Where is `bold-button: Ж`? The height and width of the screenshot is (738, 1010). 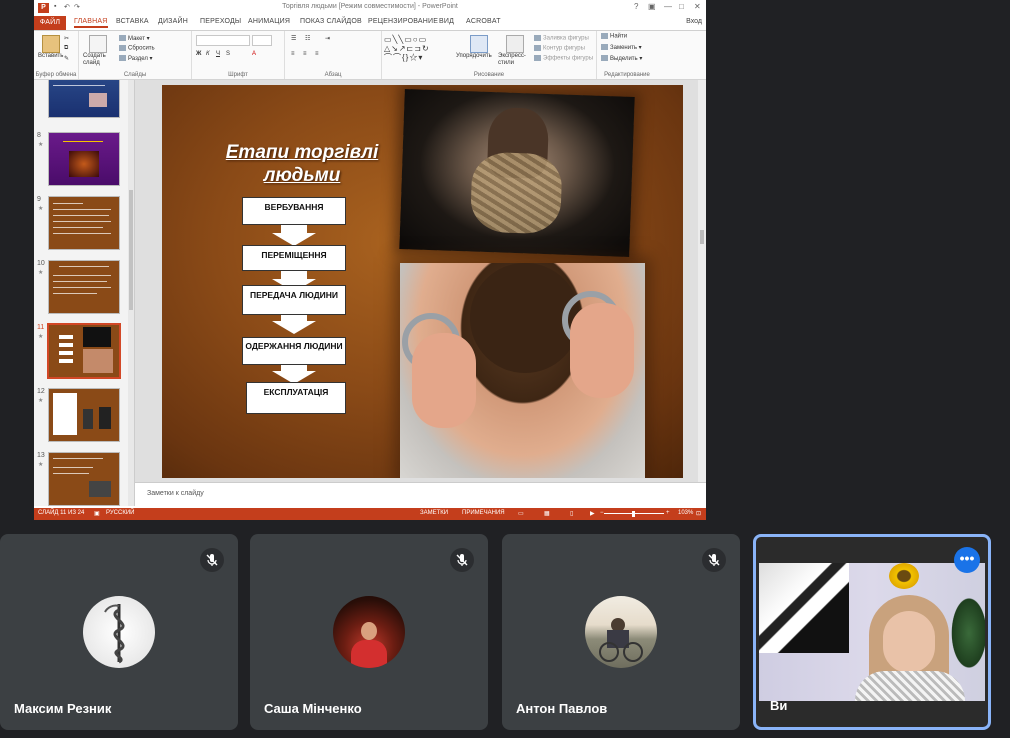 bold-button: Ж is located at coordinates (198, 54).